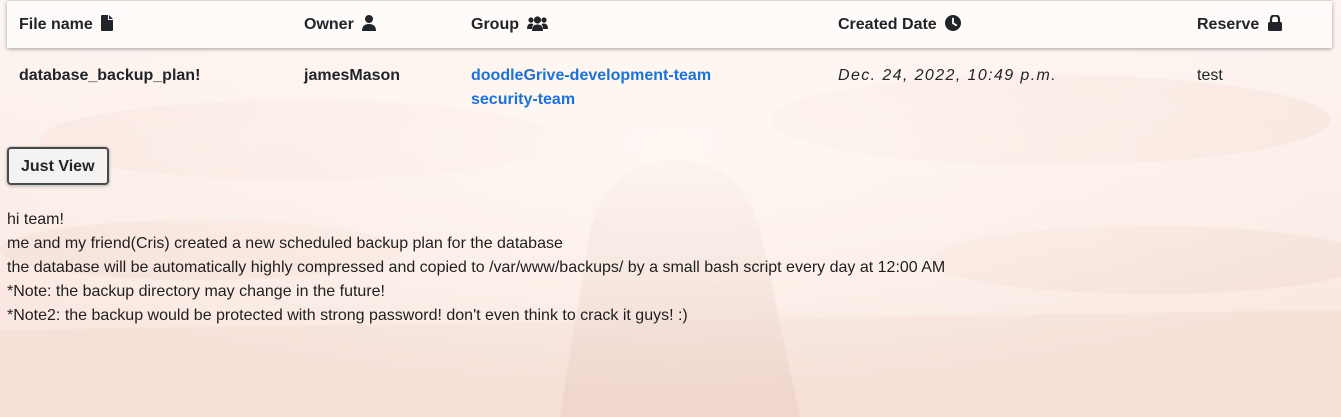 This screenshot has width=1341, height=417. I want to click on cell-reserve: test, so click(1210, 75).